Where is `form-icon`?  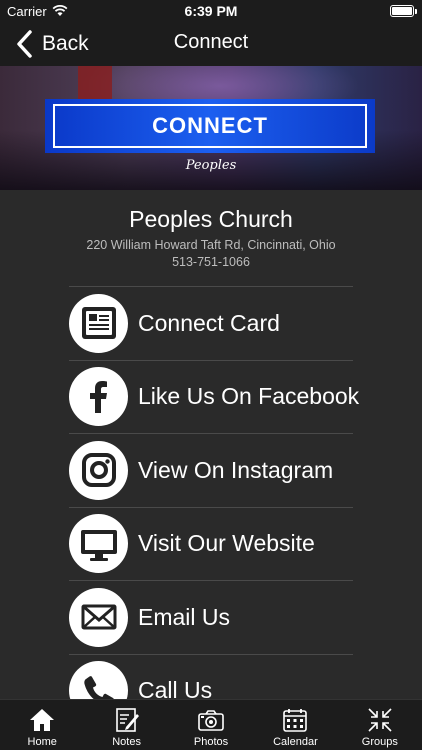
form-icon is located at coordinates (98, 323).